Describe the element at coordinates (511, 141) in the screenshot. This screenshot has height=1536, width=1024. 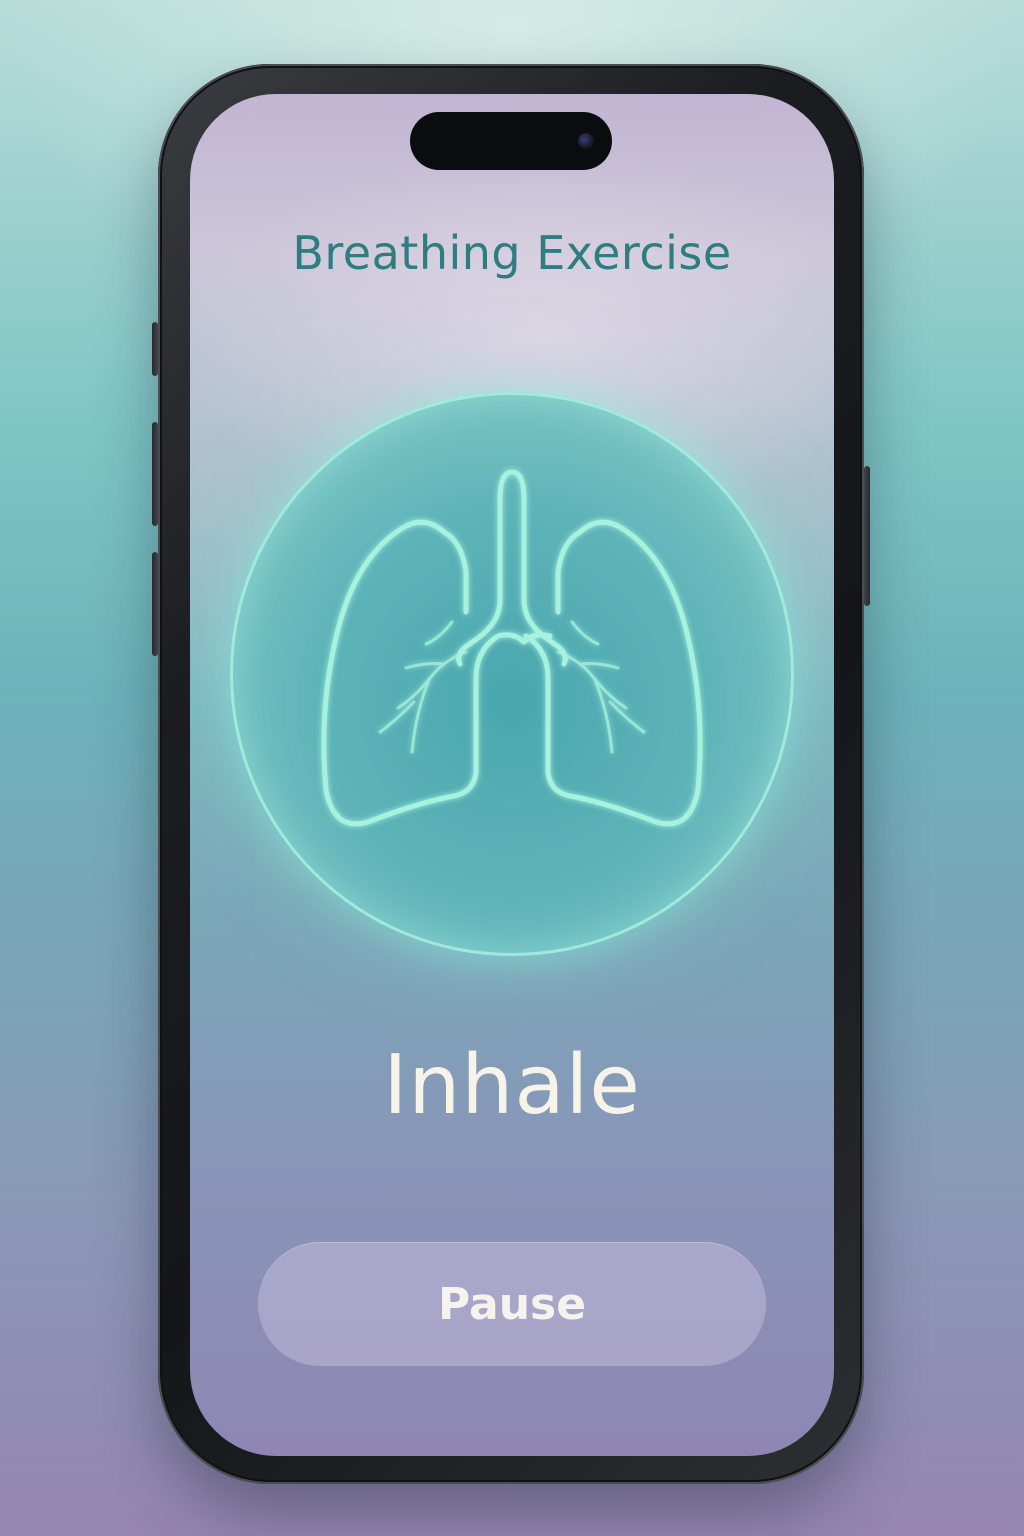
I see `dynamic-island` at that location.